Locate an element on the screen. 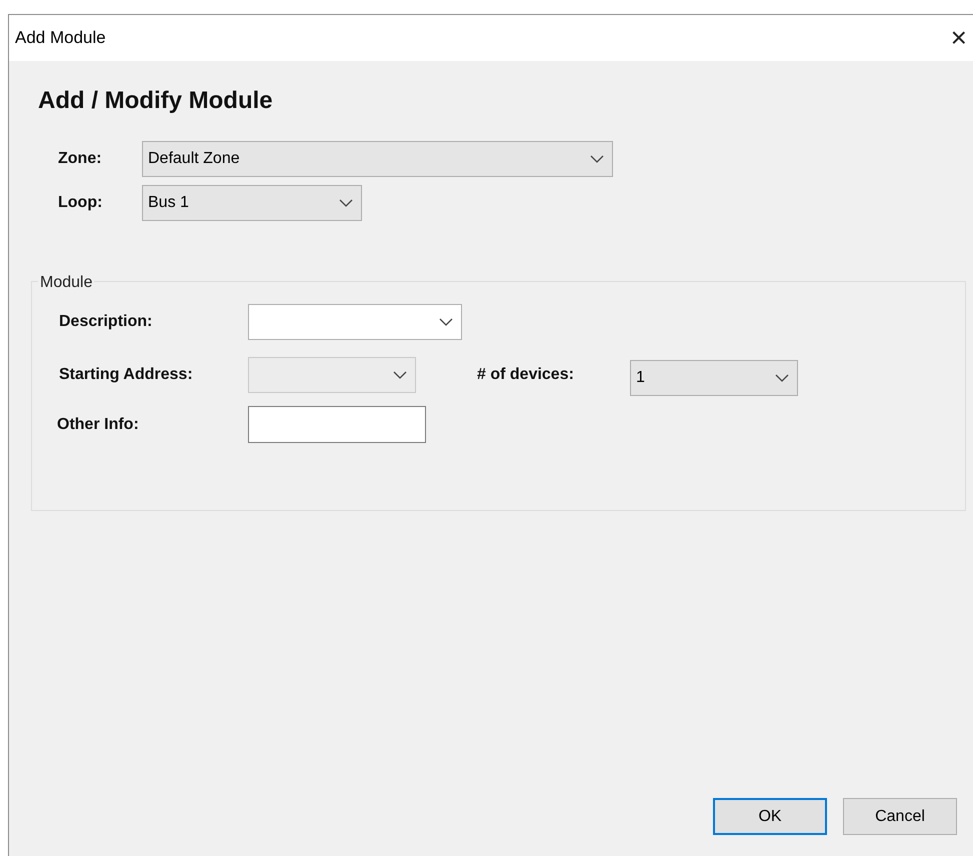  dropdown: Bus 1 is located at coordinates (252, 203).